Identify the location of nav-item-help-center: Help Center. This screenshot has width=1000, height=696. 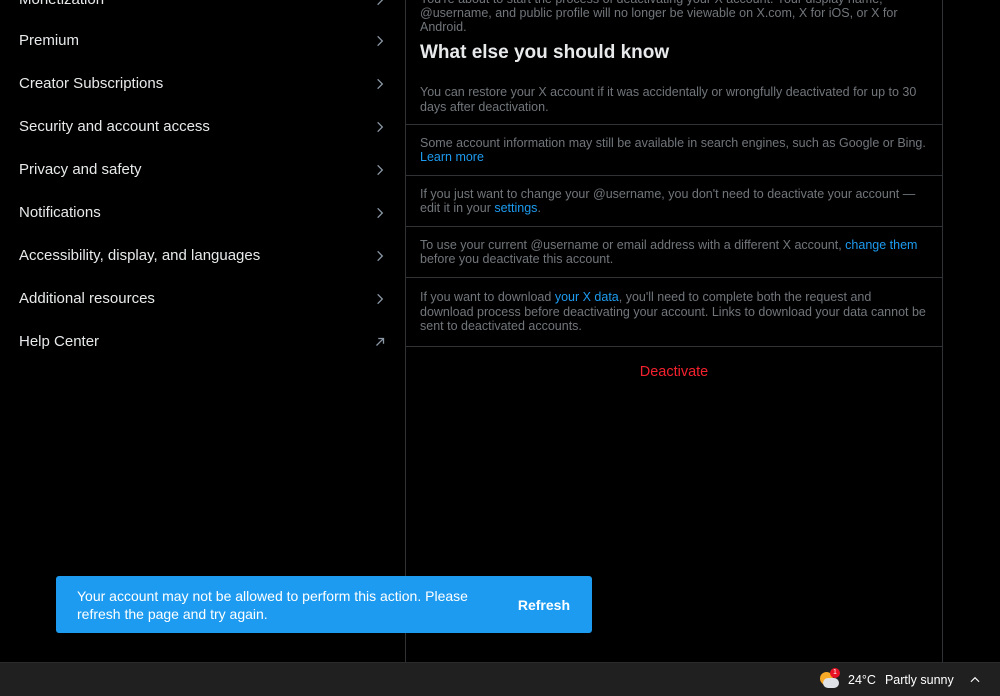
(202, 341).